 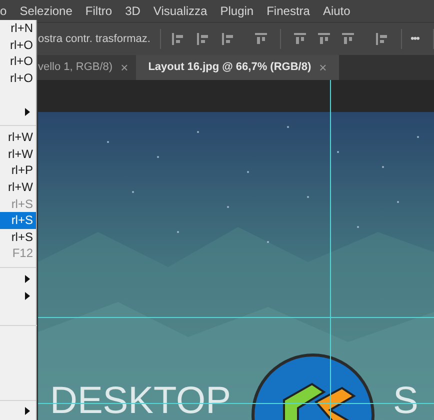 I want to click on tab-label: Layout 16.jpg @ 66,7% (RGB/8), so click(x=230, y=68).